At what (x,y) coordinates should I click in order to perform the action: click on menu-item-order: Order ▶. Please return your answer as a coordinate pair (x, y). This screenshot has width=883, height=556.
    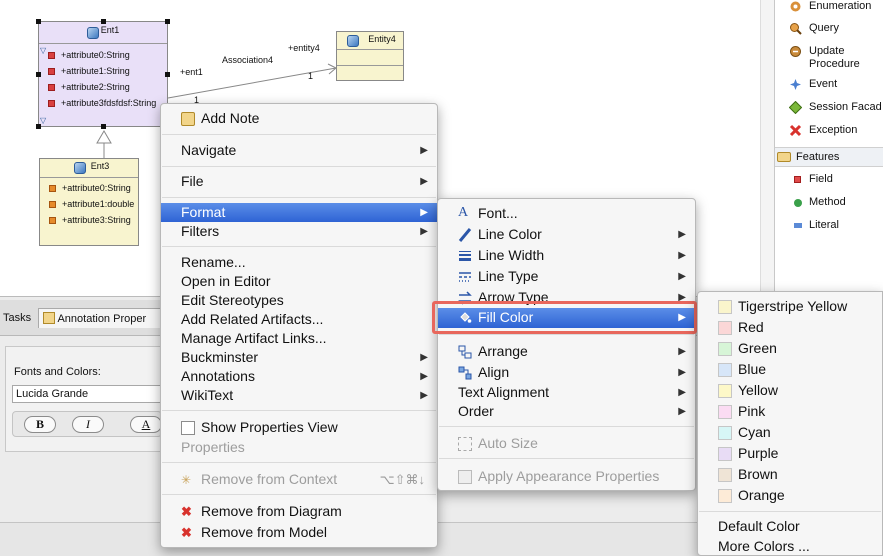
    Looking at the image, I should click on (566, 411).